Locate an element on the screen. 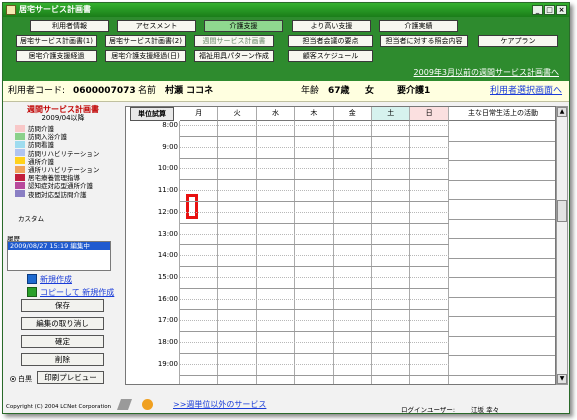  delete-button: 削除 is located at coordinates (62, 359).